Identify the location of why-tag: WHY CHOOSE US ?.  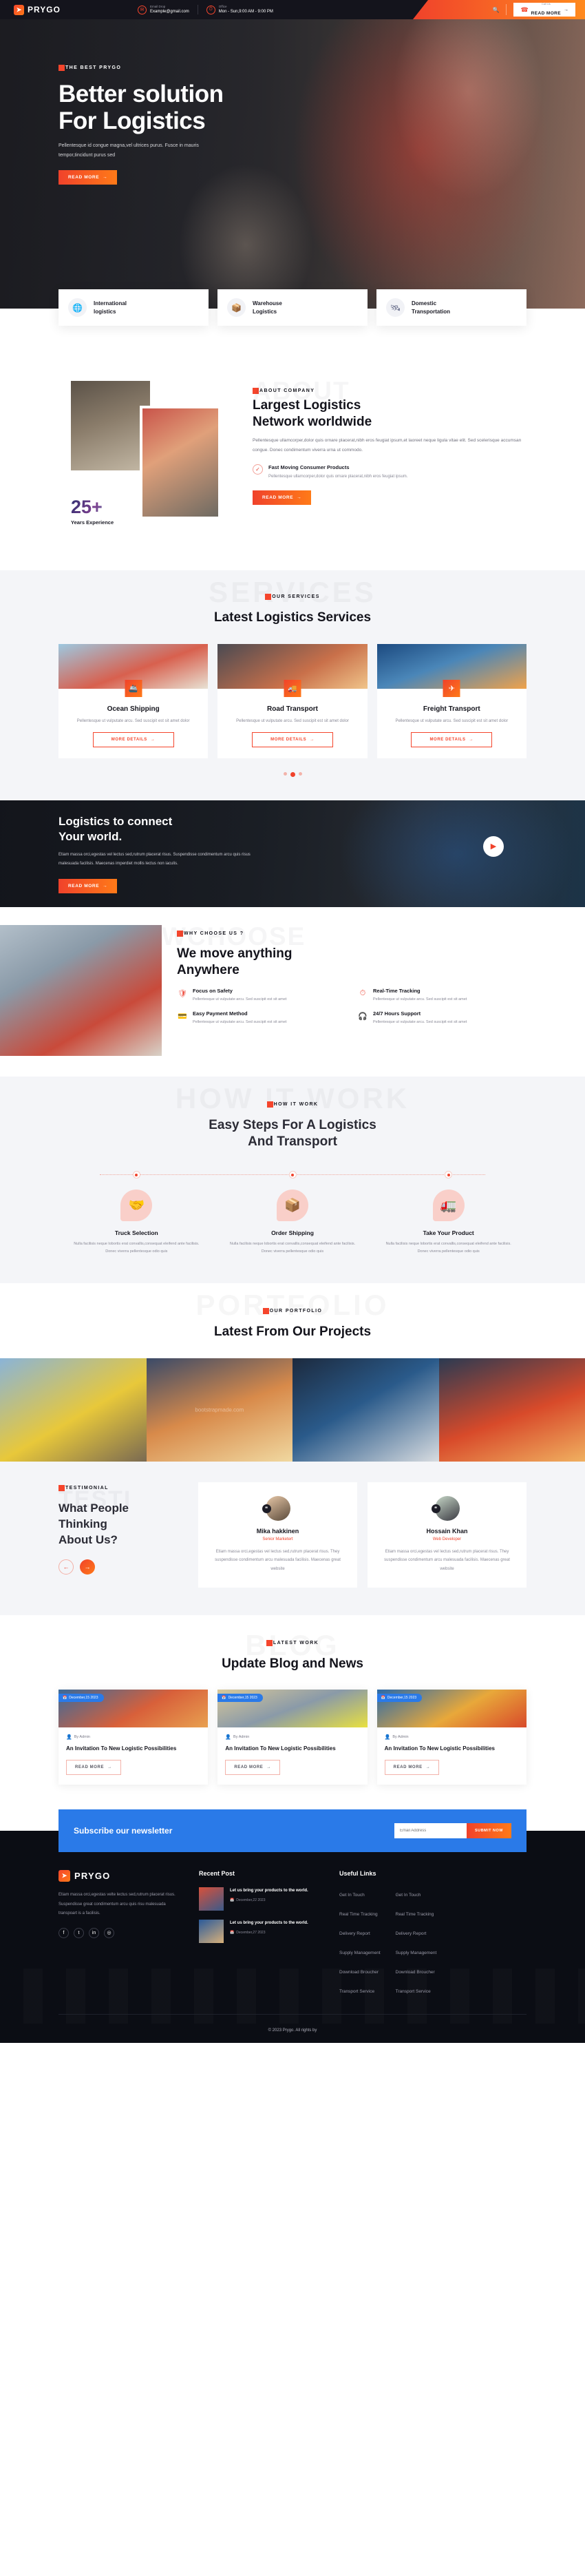
(210, 933).